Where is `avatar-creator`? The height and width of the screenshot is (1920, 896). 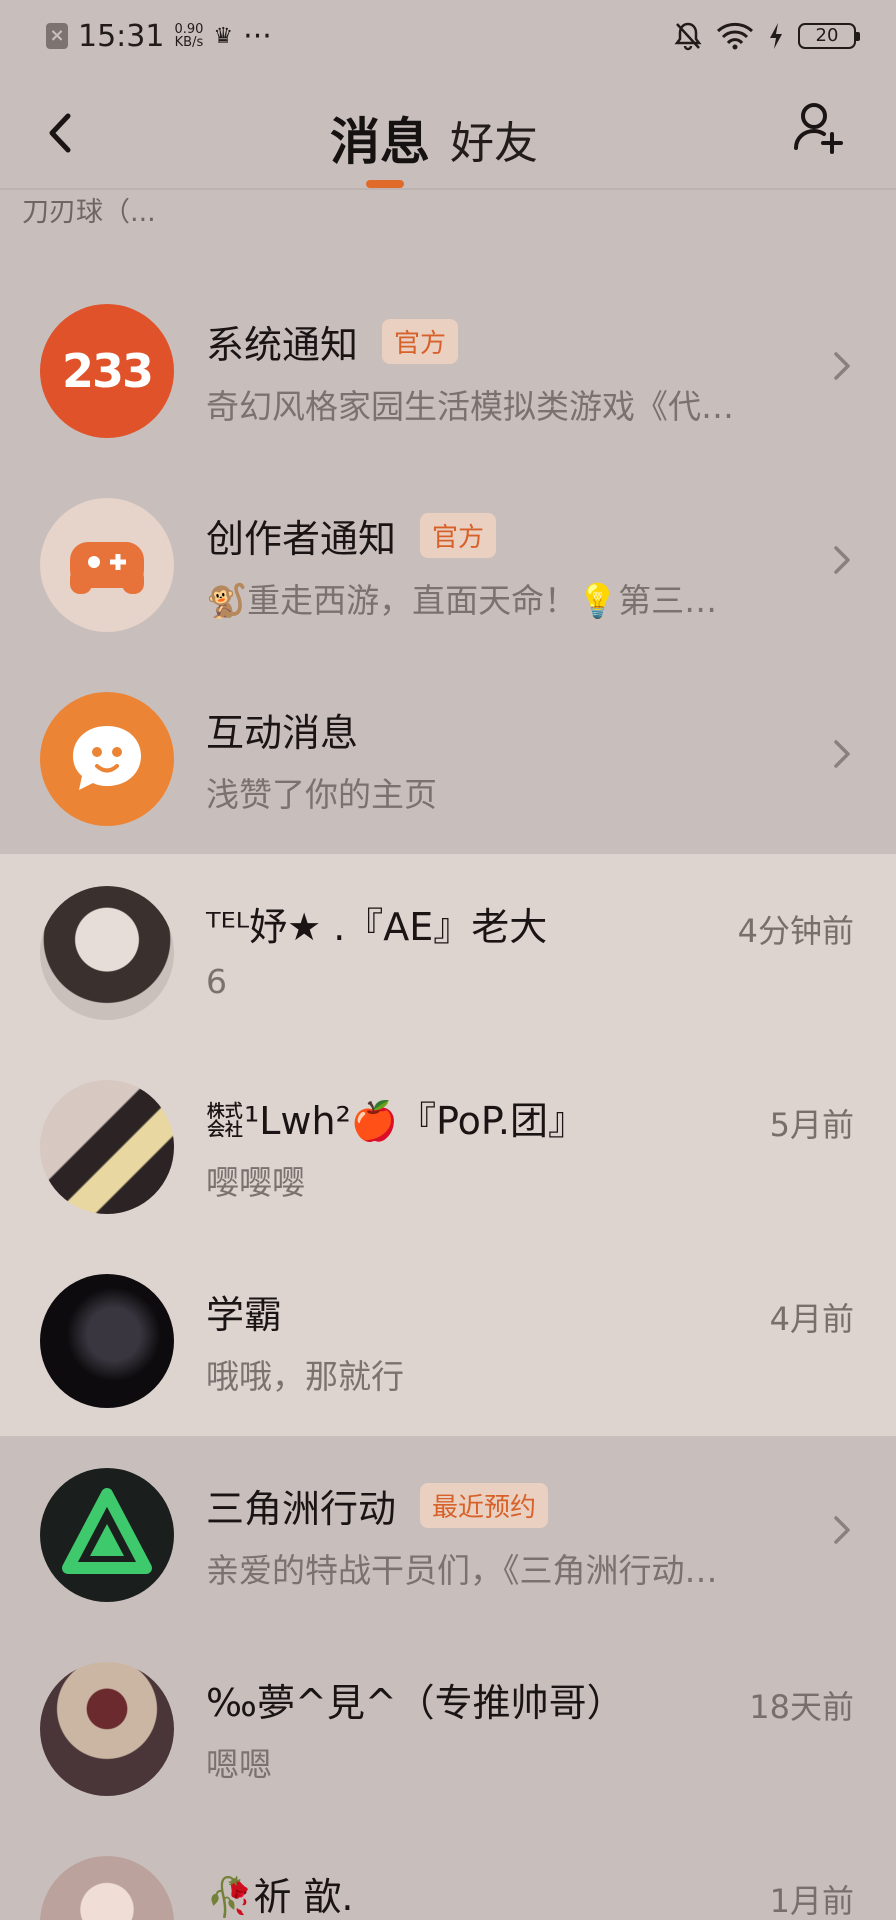 avatar-creator is located at coordinates (107, 565).